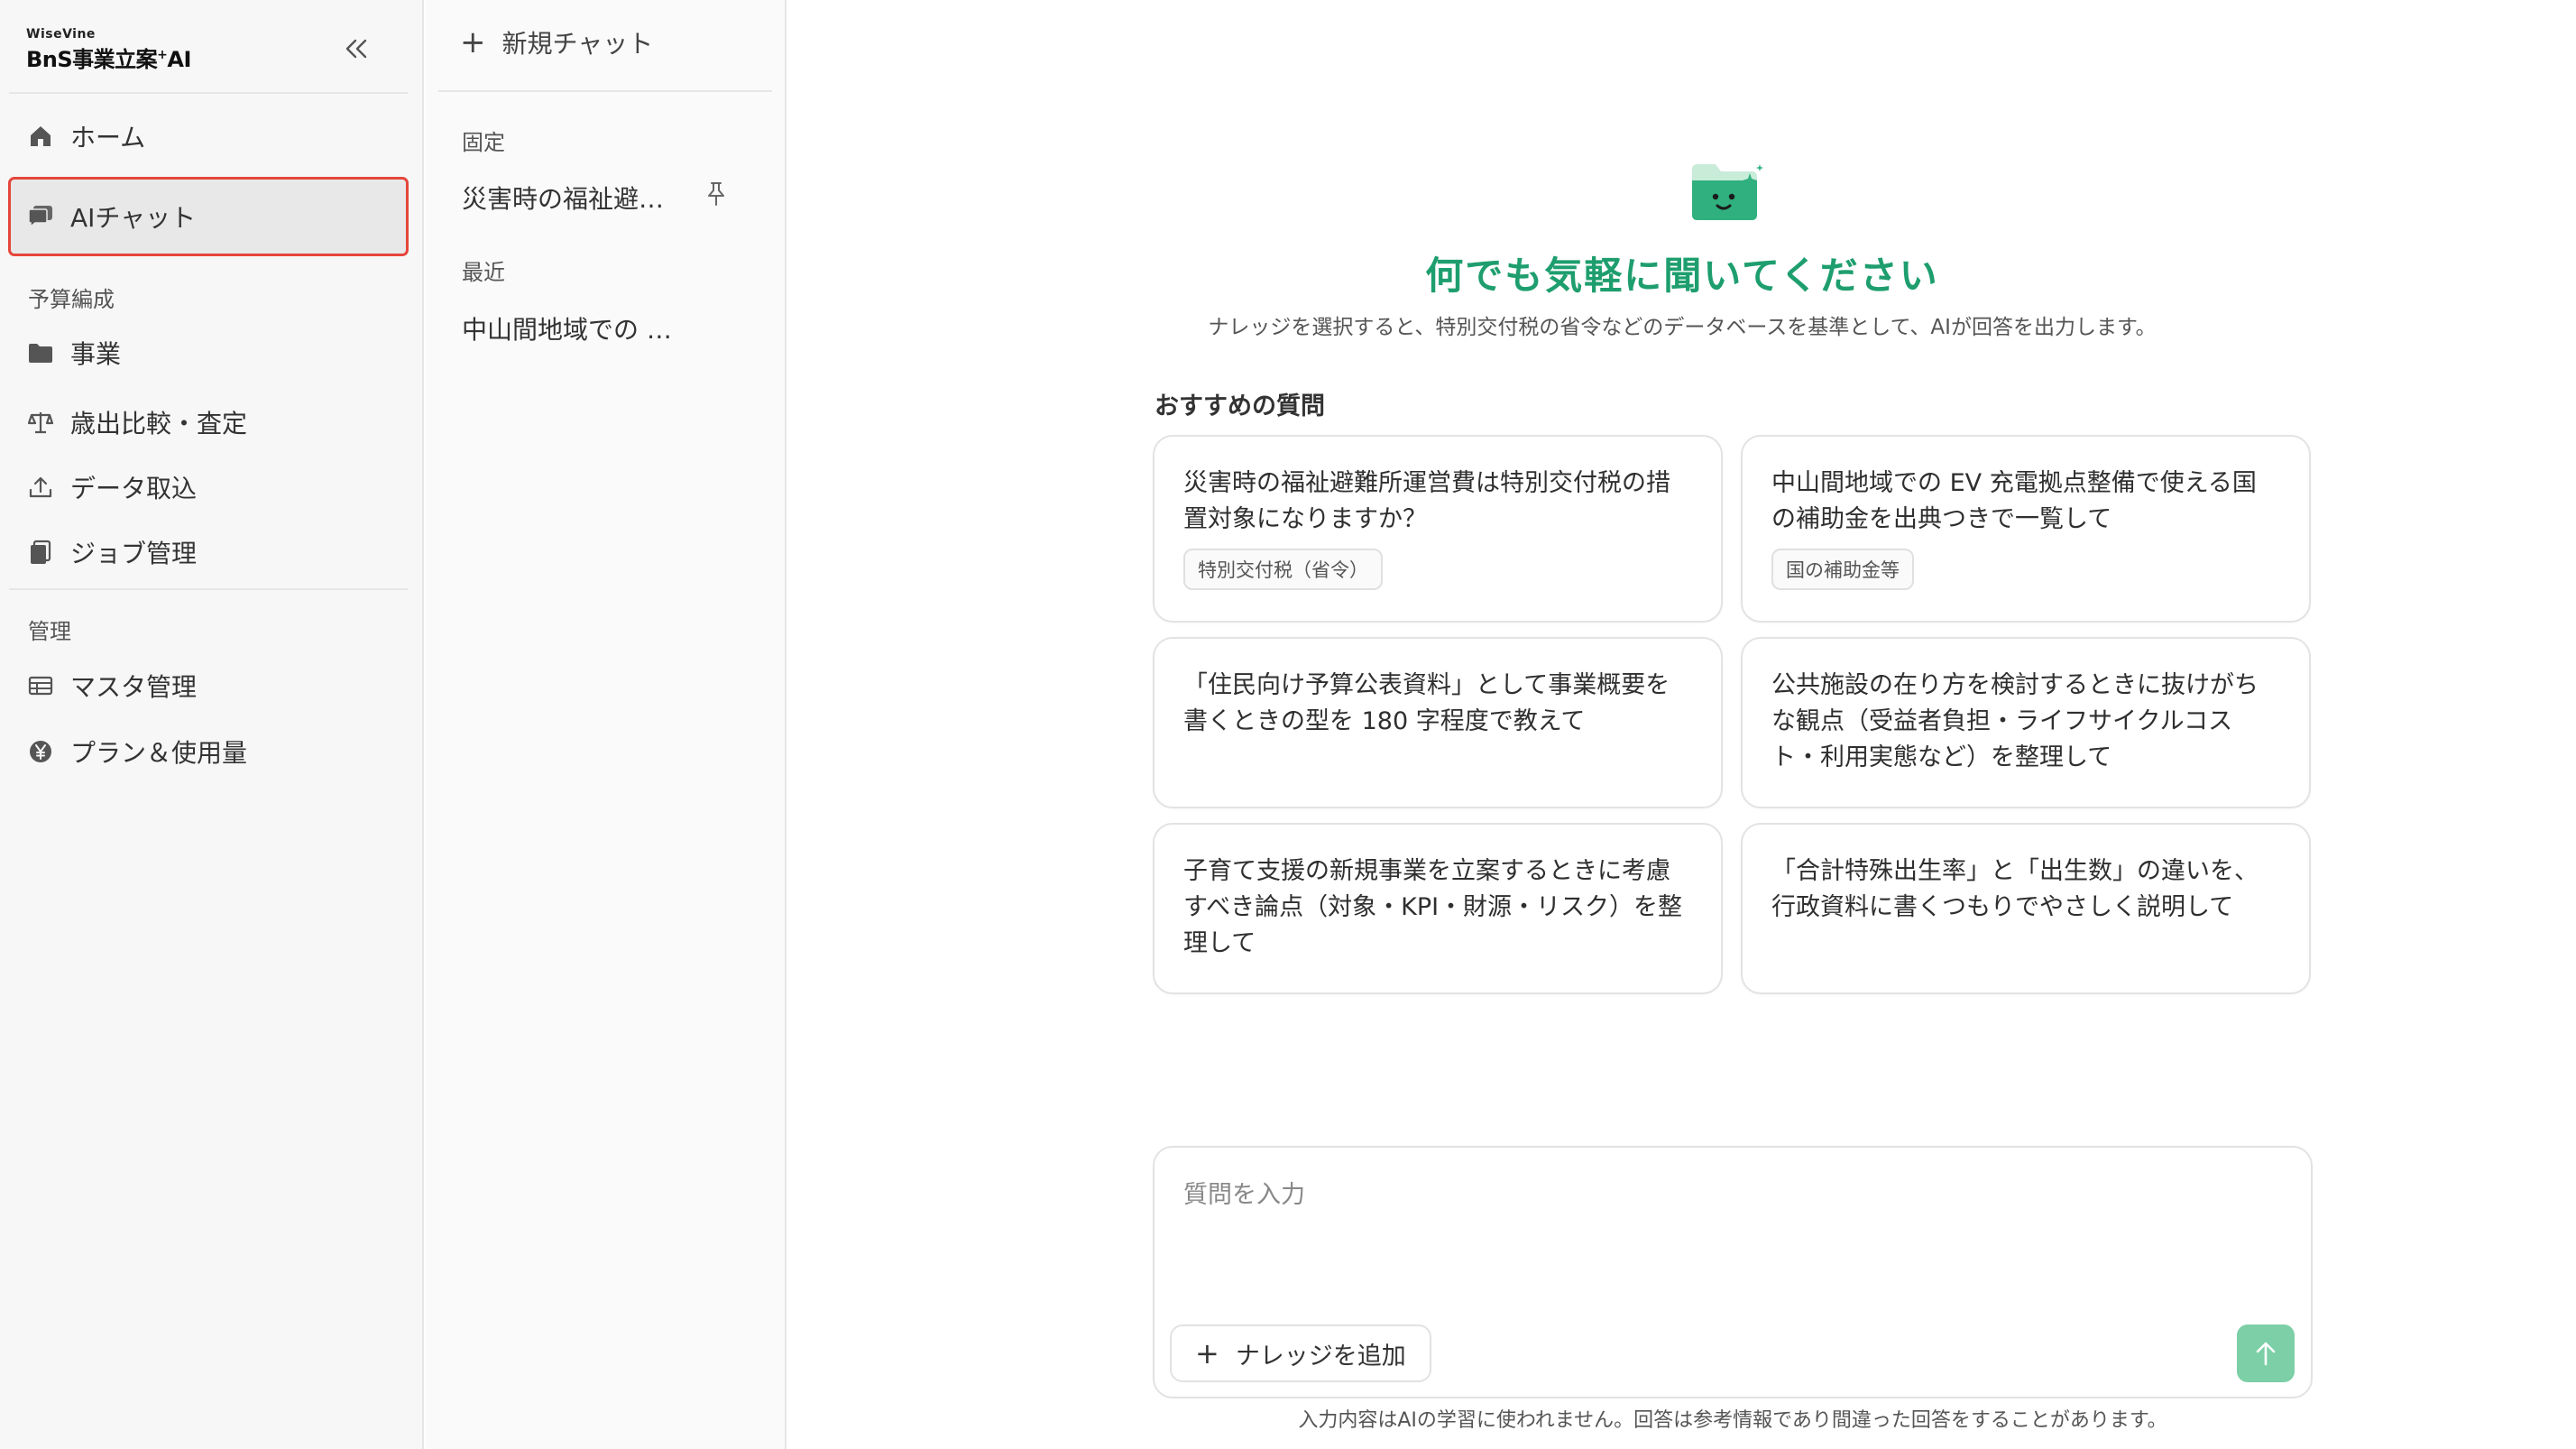 The image size is (2576, 1449). I want to click on send-button, so click(2266, 1353).